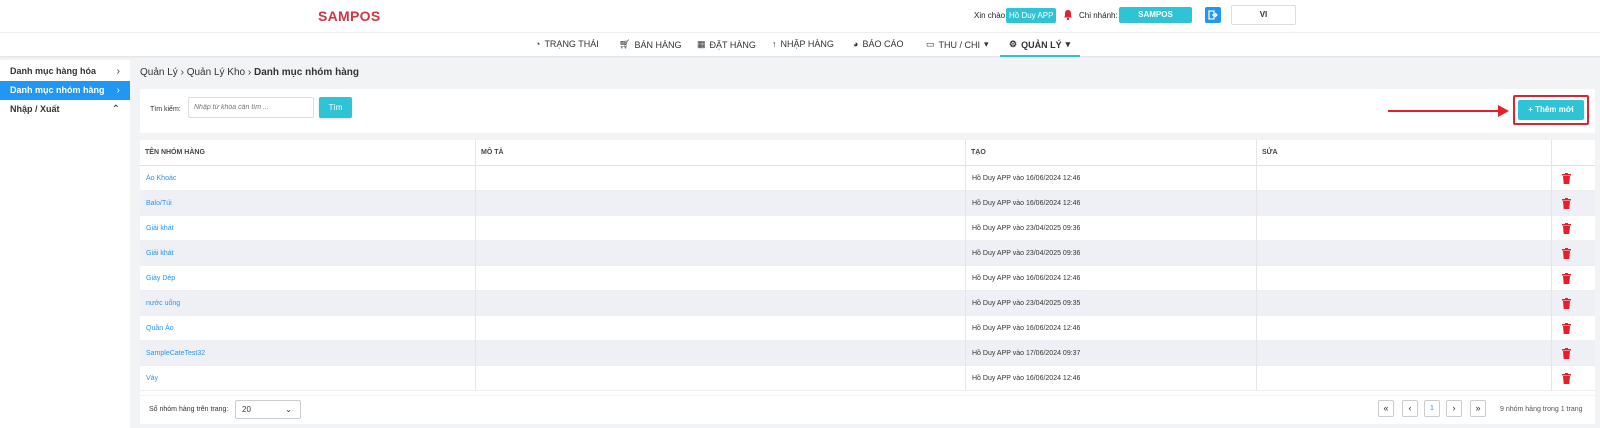 The height and width of the screenshot is (428, 1600). Describe the element at coordinates (1263, 15) in the screenshot. I see `language-select: VI` at that location.